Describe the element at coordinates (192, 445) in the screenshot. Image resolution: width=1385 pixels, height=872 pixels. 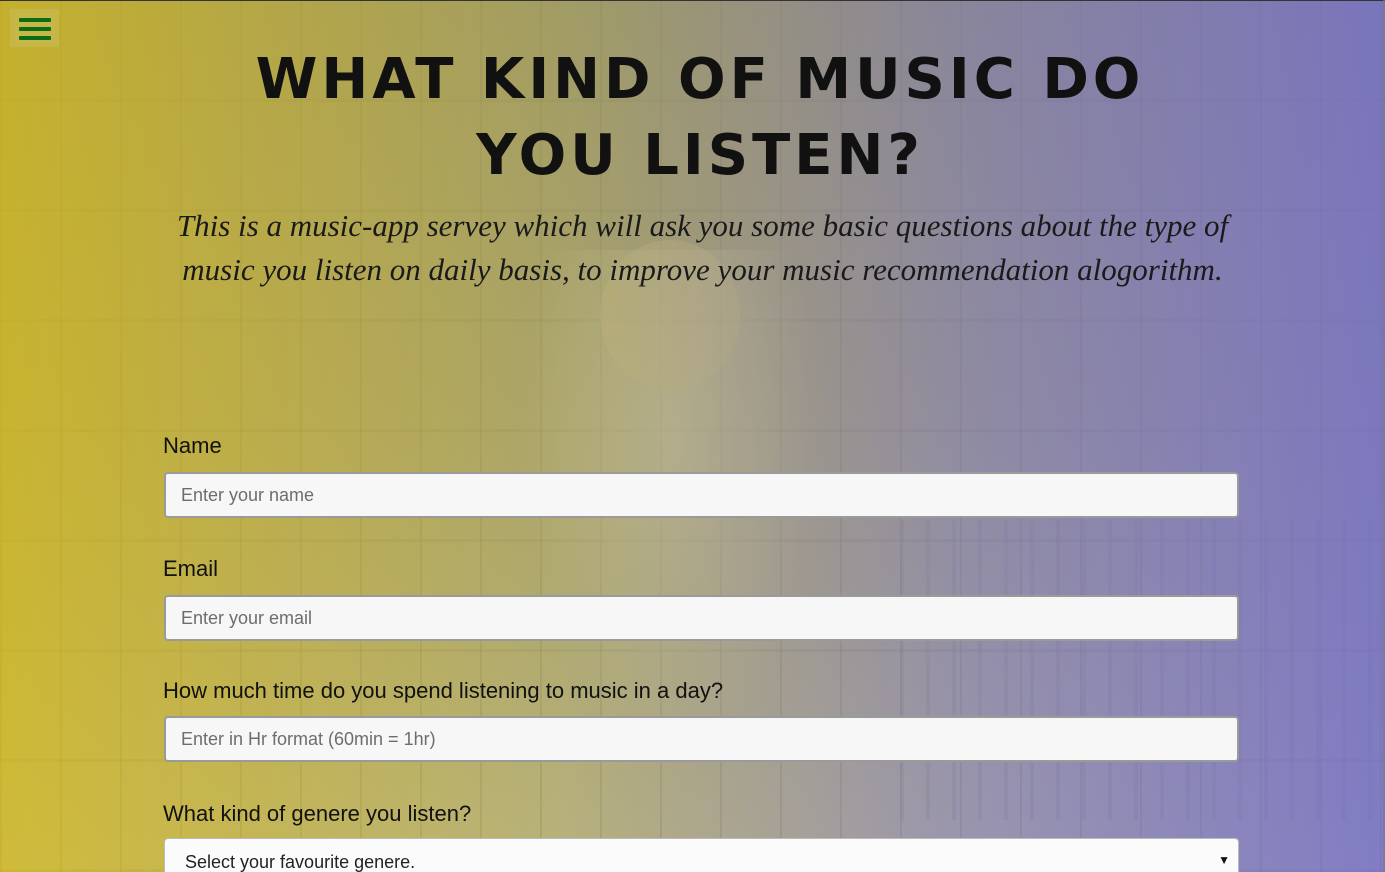
I see `name-label: Name` at that location.